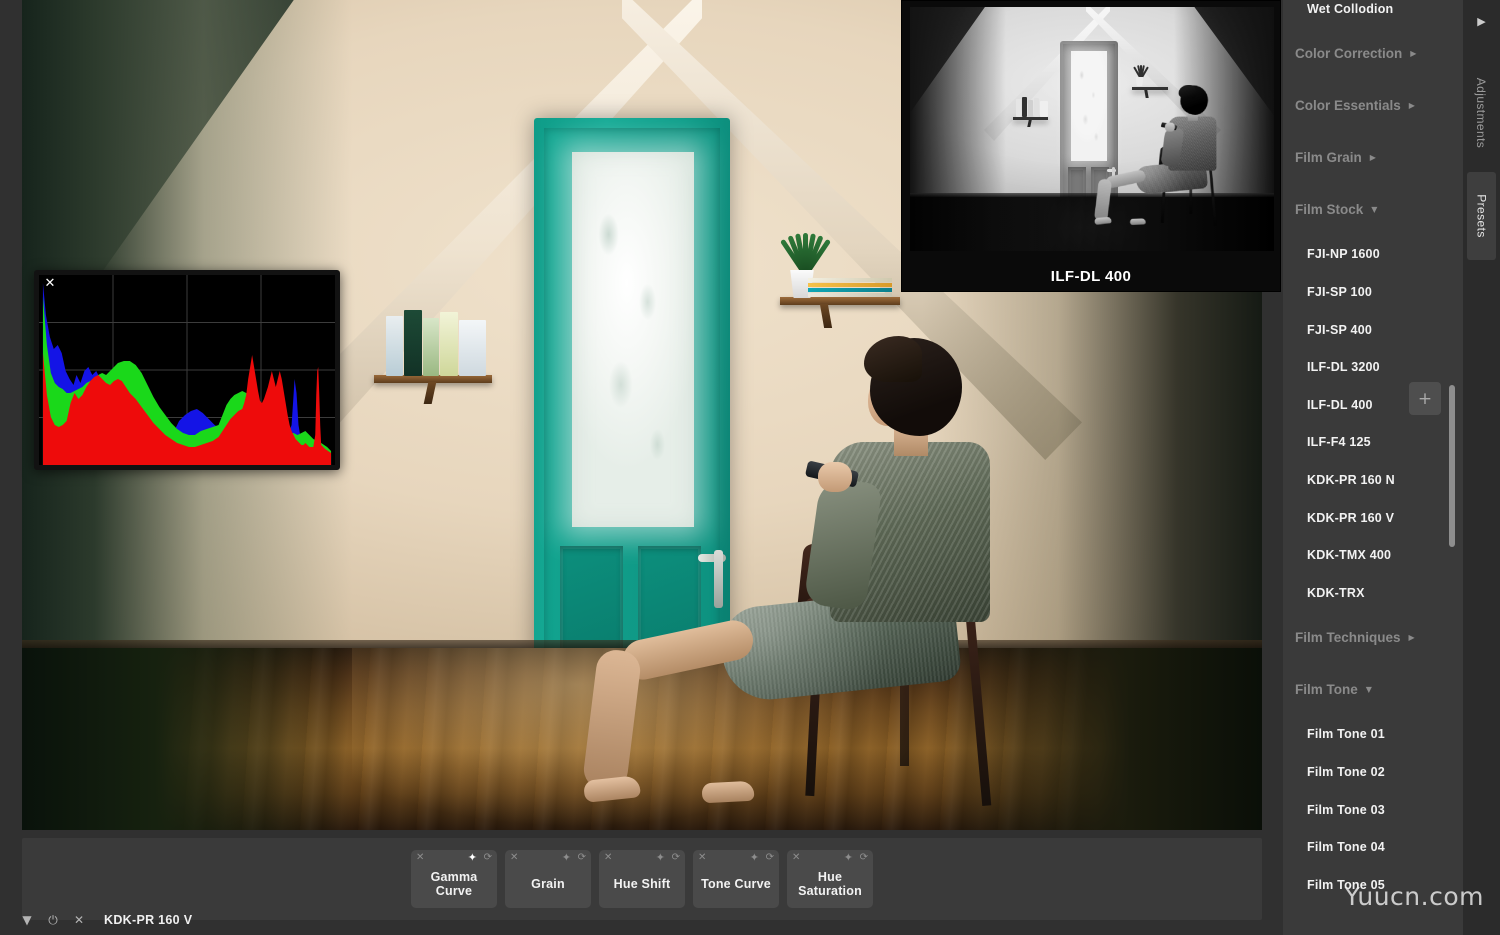 The height and width of the screenshot is (935, 1500). I want to click on sidebar-section-header: Film Grain ▶, so click(1373, 158).